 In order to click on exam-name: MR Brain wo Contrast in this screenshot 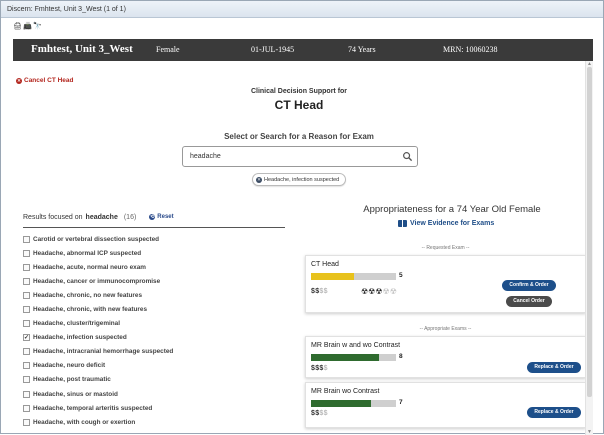, I will do `click(345, 391)`.